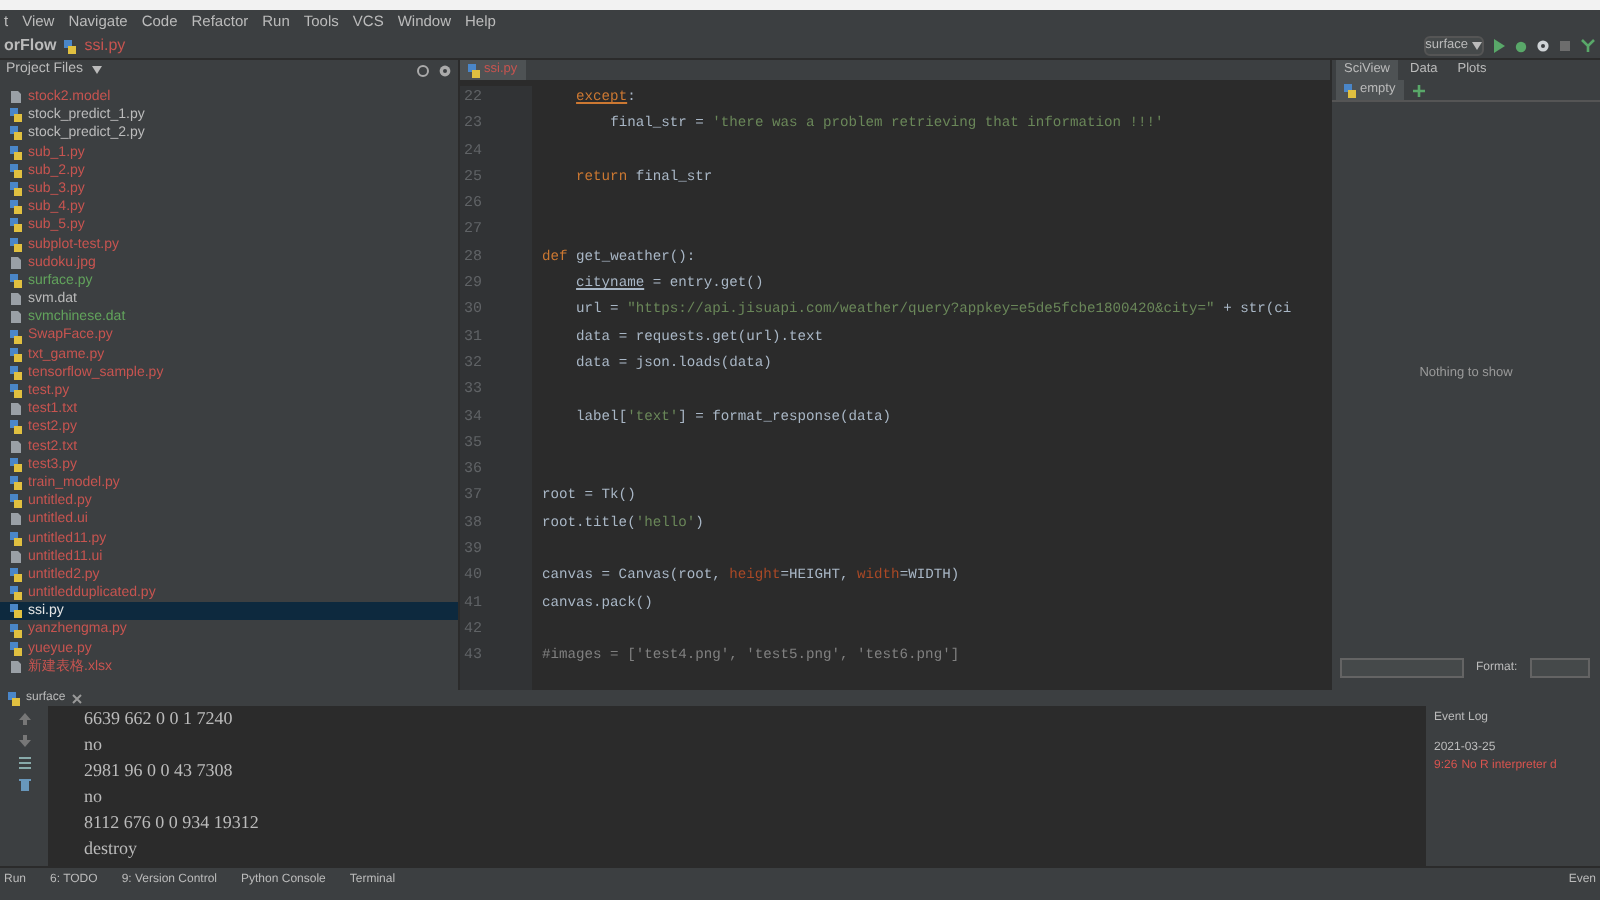  I want to click on stop-icon, so click(1565, 46).